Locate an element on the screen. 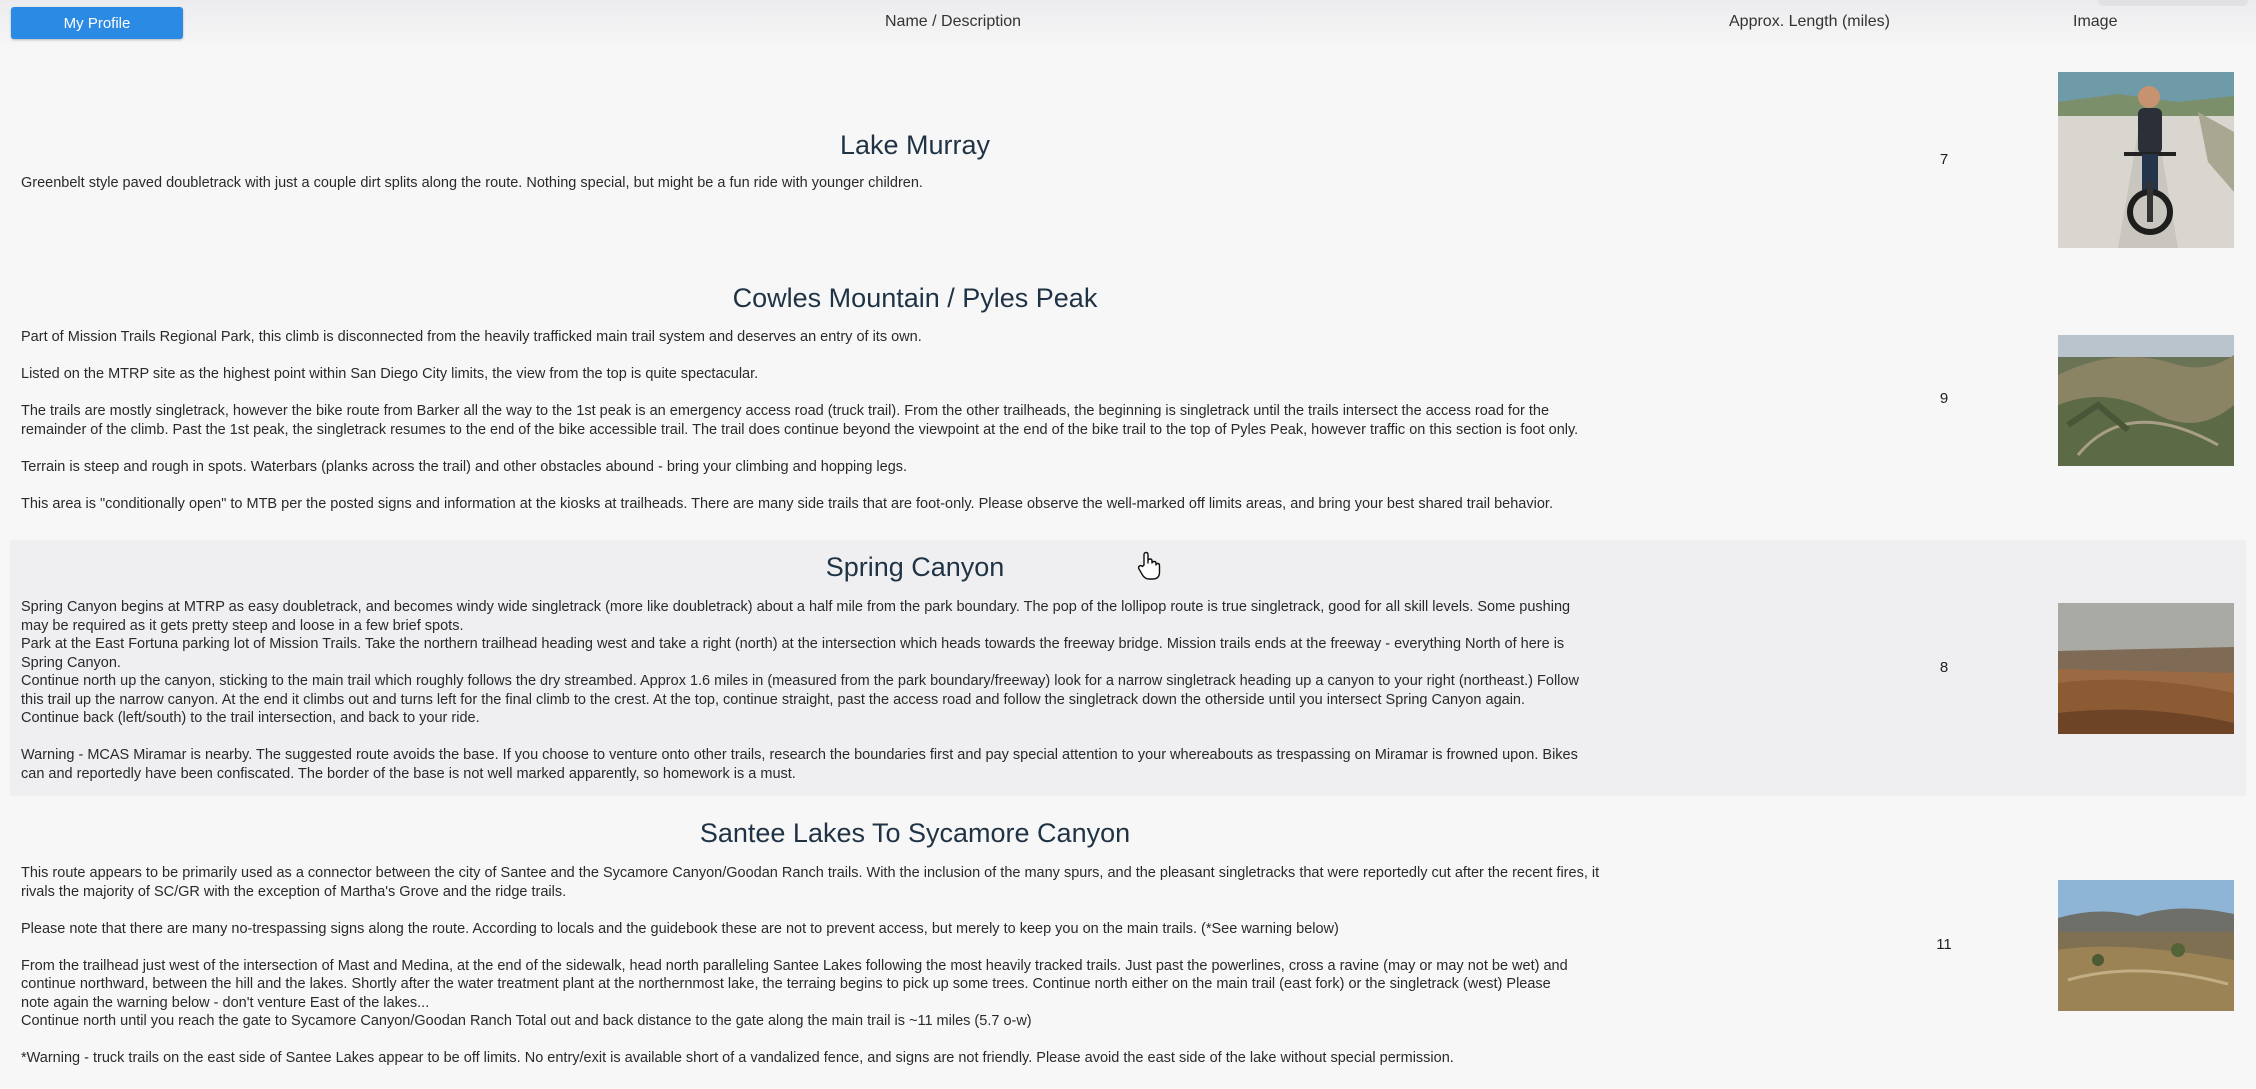 This screenshot has width=2256, height=1089. header-corner-decoration is located at coordinates (2173, 3).